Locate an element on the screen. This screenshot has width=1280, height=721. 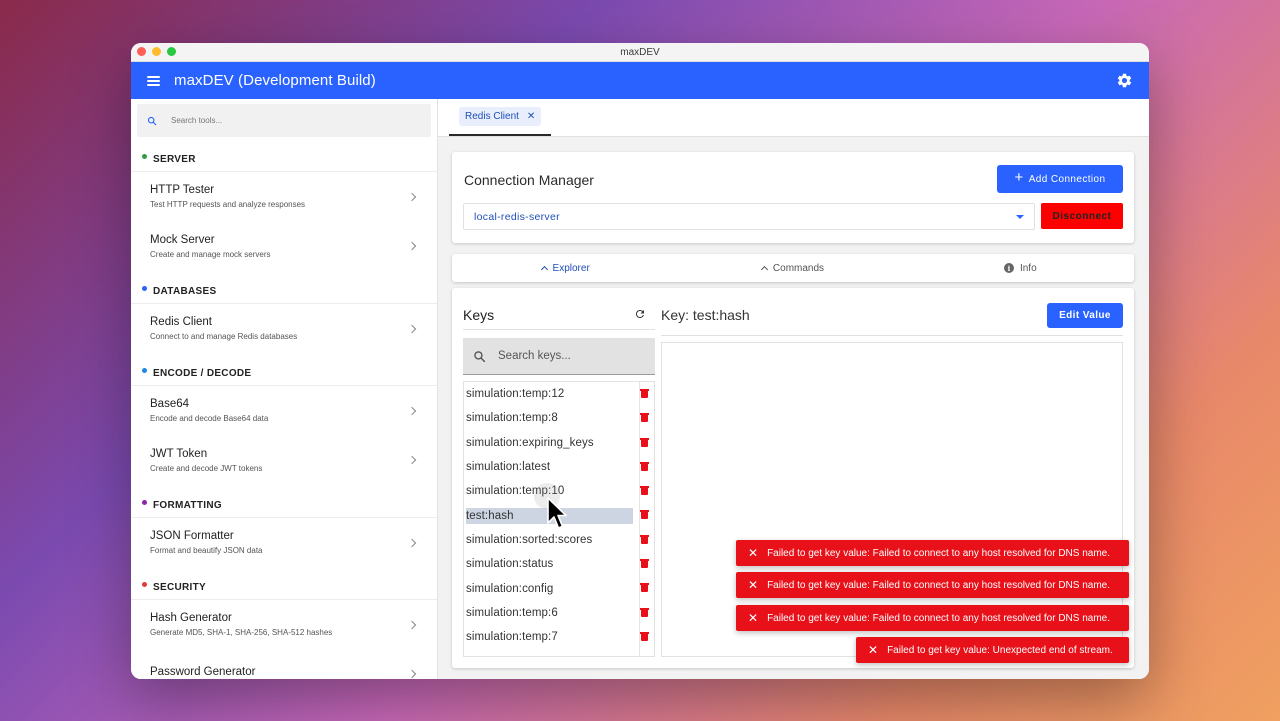
section-label: SECURITY is located at coordinates (179, 587).